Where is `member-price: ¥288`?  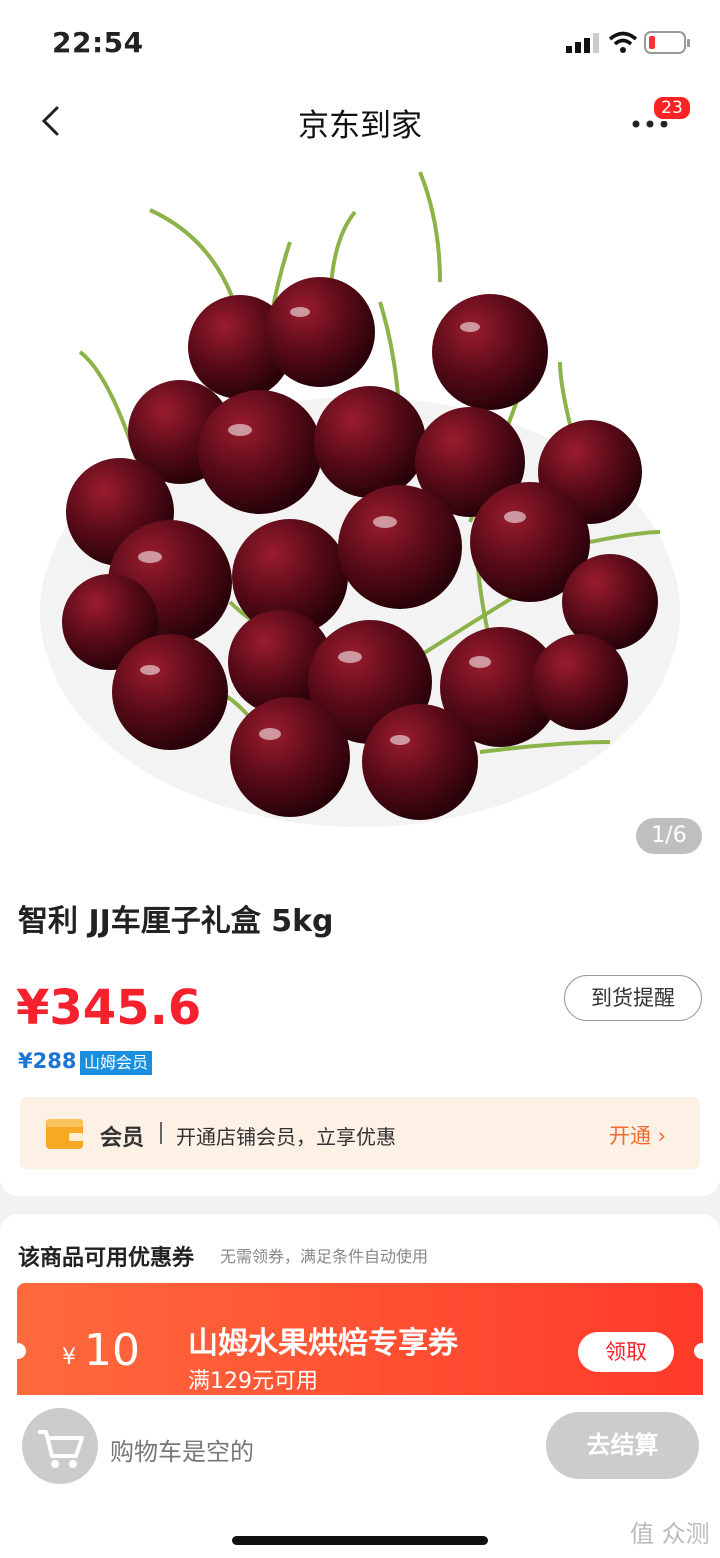
member-price: ¥288 is located at coordinates (47, 1061).